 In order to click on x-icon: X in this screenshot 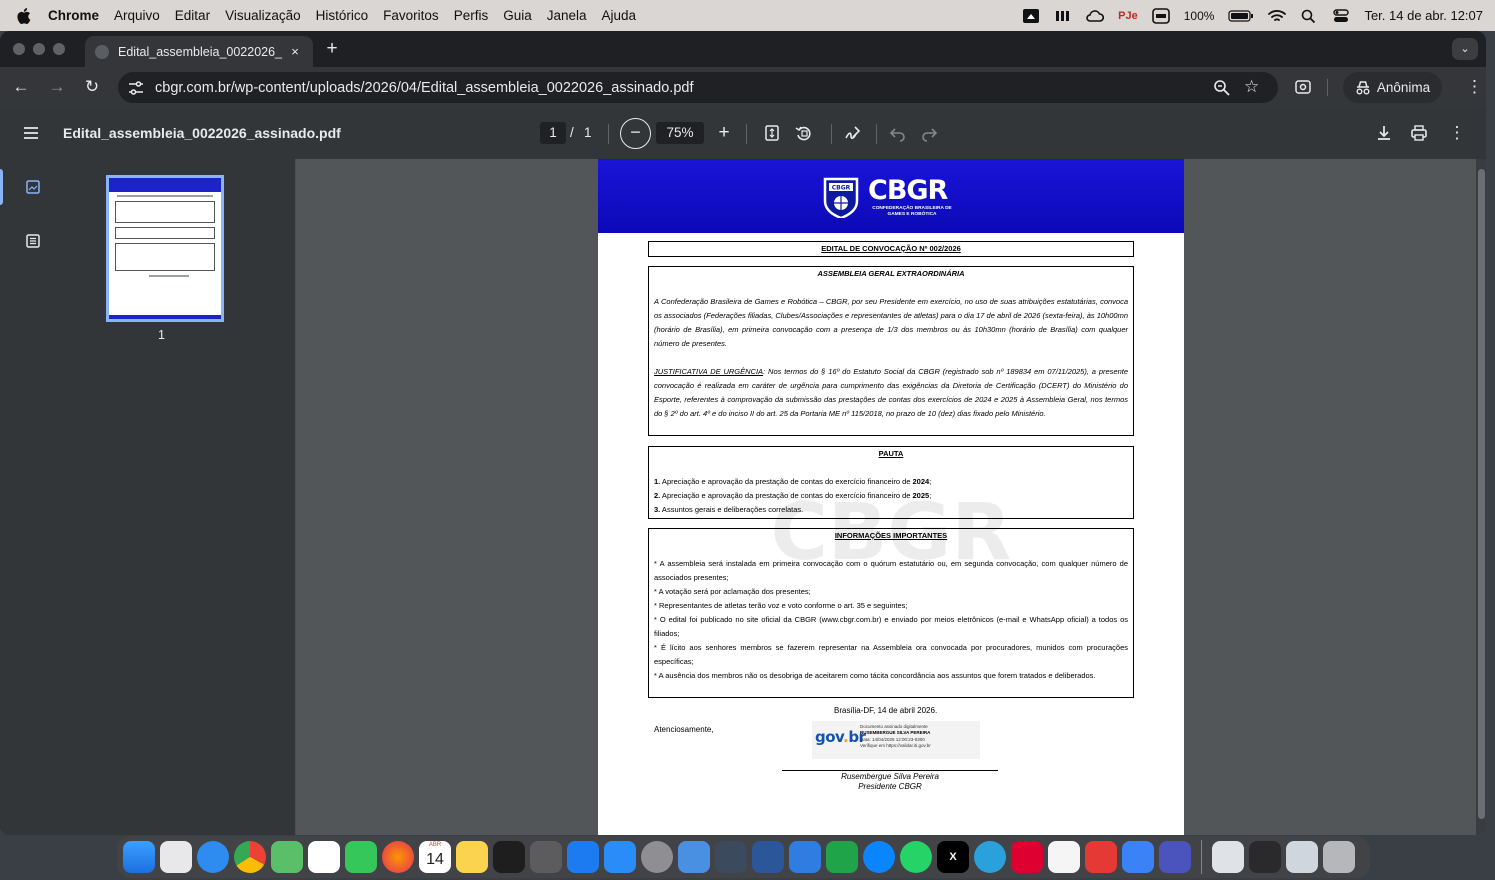, I will do `click(953, 857)`.